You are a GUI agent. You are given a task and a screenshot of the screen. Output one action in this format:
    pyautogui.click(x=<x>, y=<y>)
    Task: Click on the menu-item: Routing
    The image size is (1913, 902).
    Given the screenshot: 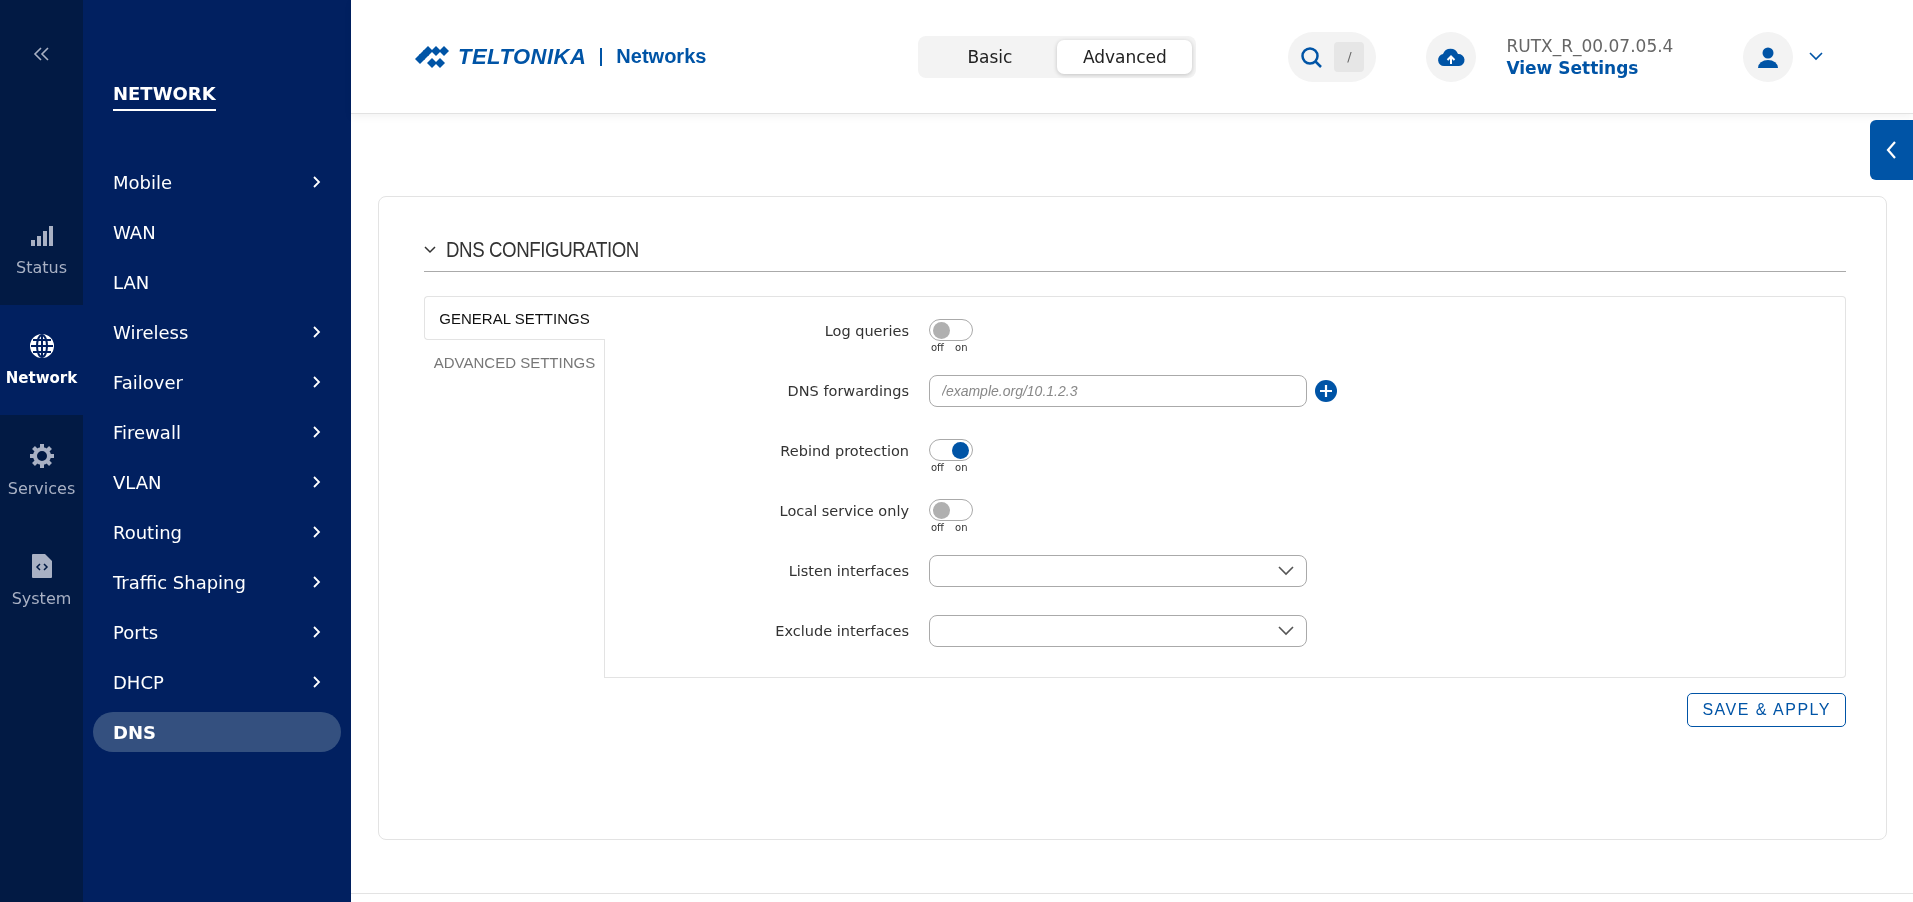 What is the action you would take?
    pyautogui.click(x=217, y=532)
    